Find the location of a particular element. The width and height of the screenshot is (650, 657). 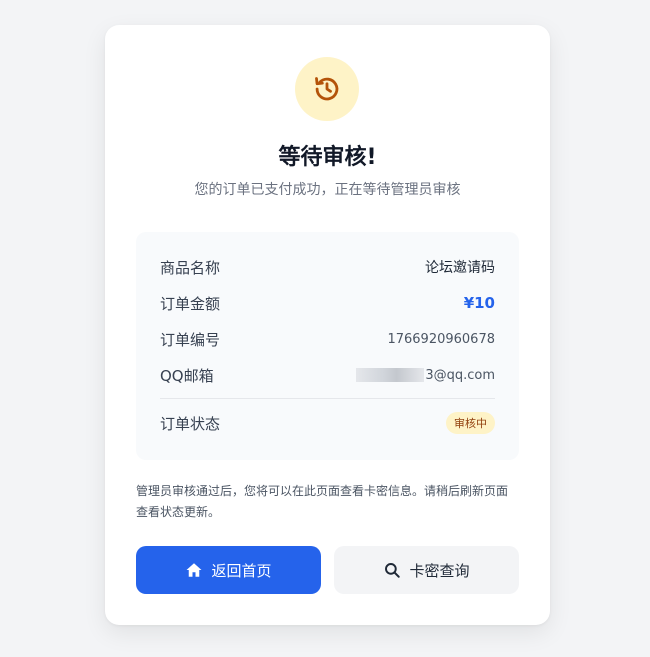

qq-email-text: 3@qq.com is located at coordinates (460, 375).